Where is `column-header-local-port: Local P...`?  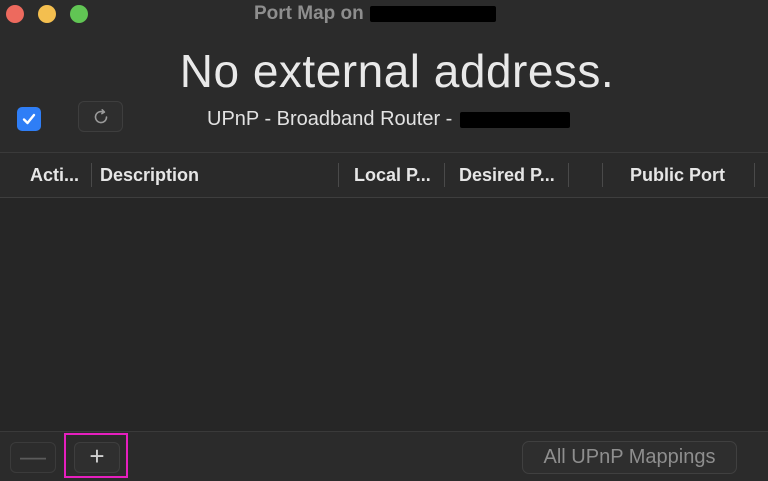 column-header-local-port: Local P... is located at coordinates (392, 175).